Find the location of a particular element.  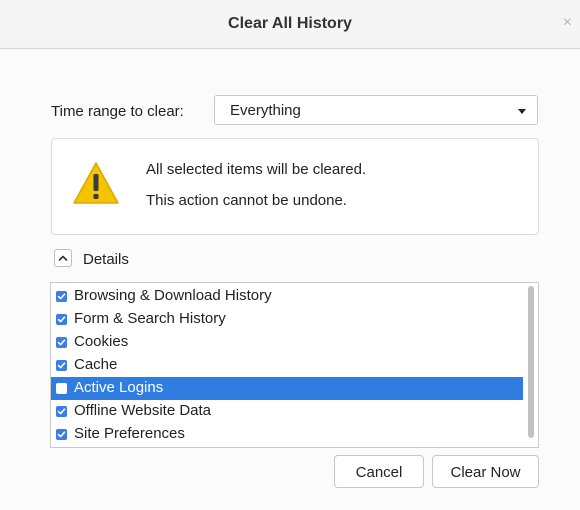

close-icon: × is located at coordinates (567, 23).